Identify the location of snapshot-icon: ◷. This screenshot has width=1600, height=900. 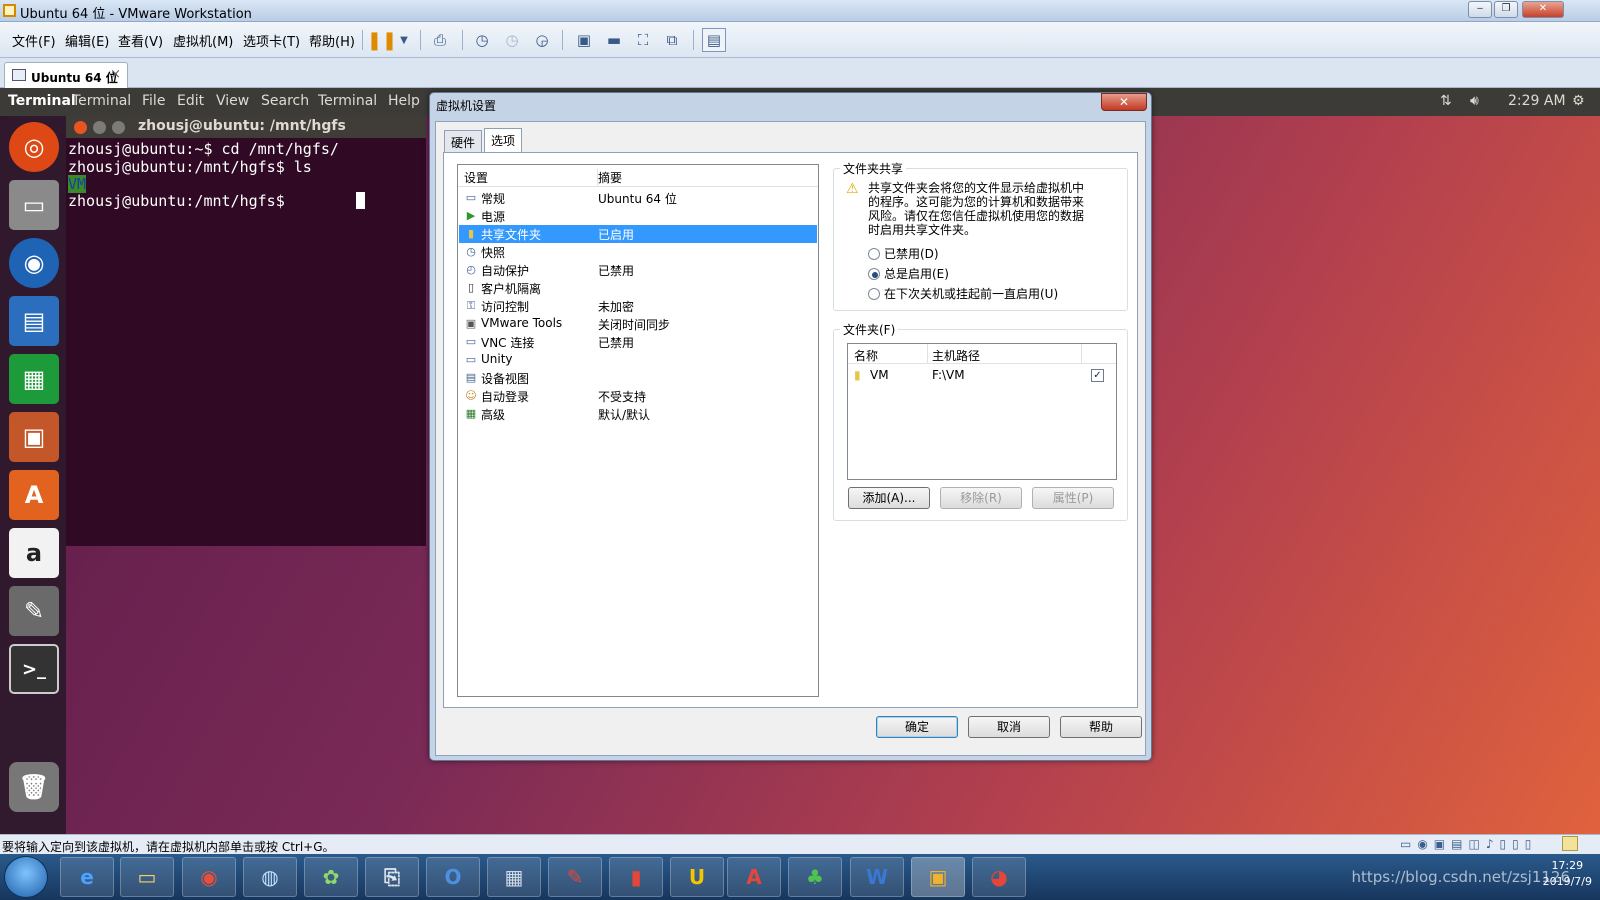
(482, 40).